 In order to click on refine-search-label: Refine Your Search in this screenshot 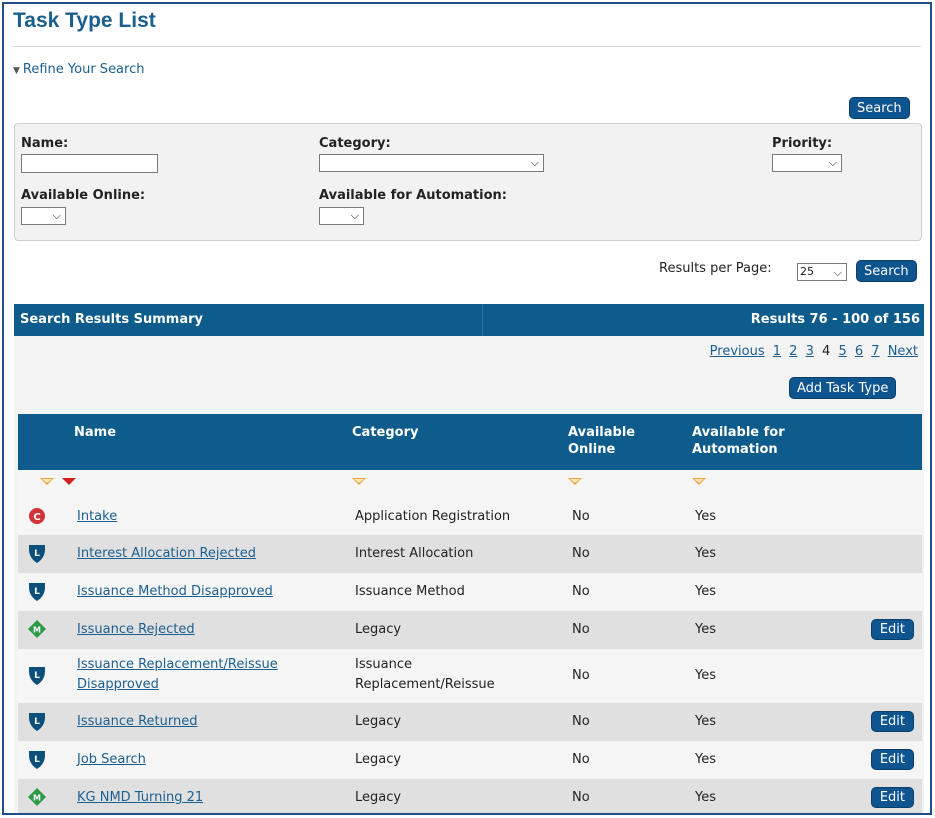, I will do `click(83, 69)`.